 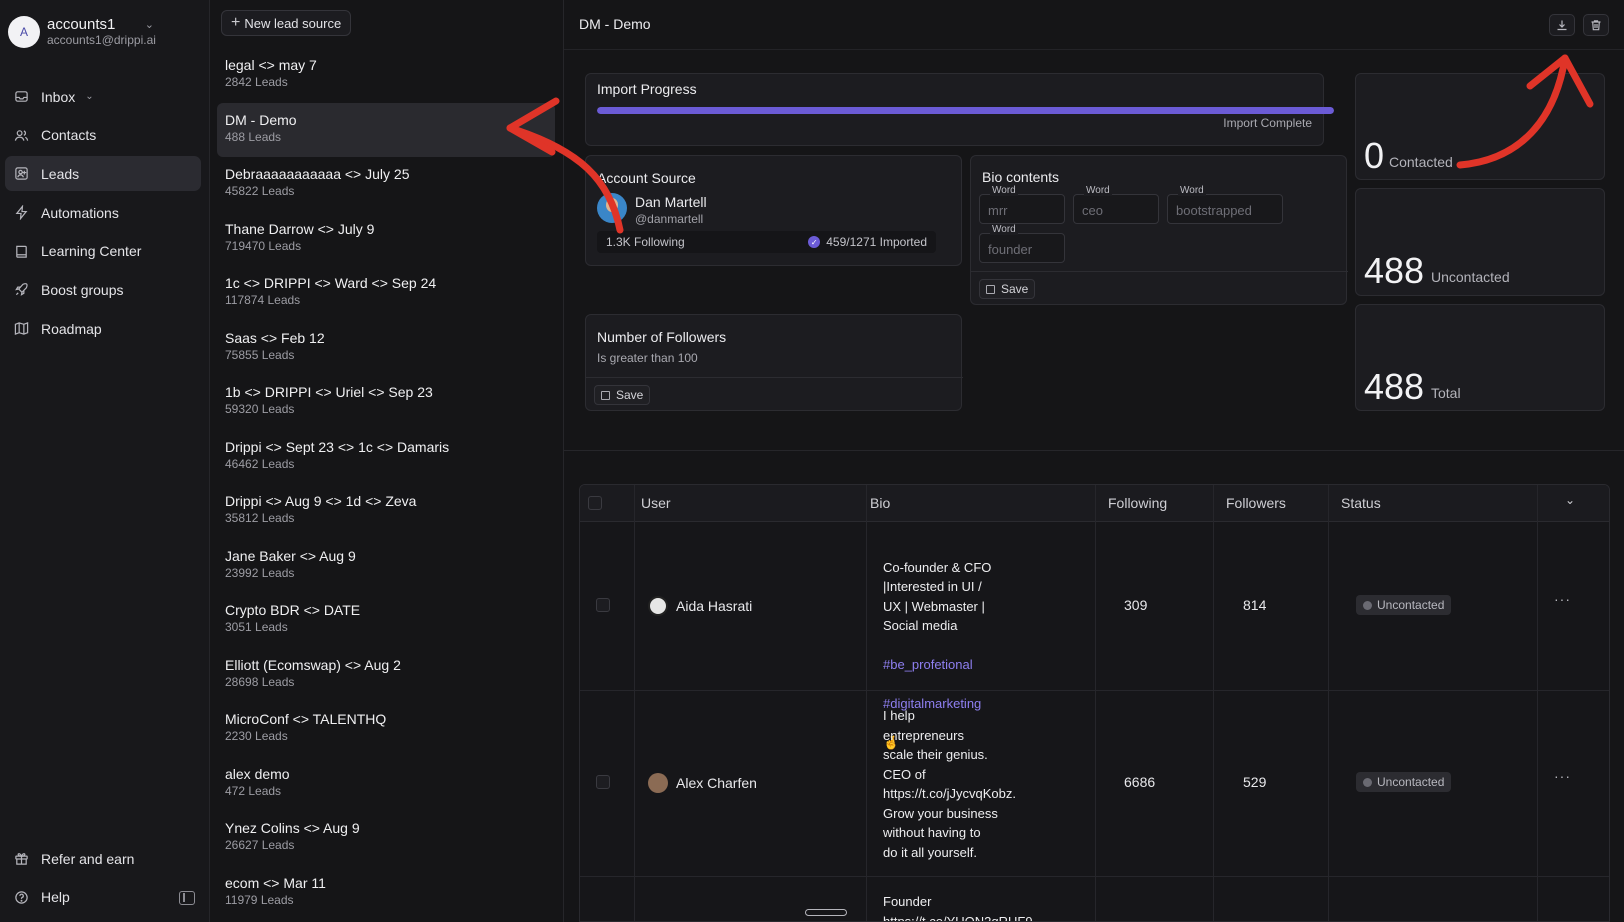 What do you see at coordinates (1022, 204) in the screenshot?
I see `word-field: Word mrr` at bounding box center [1022, 204].